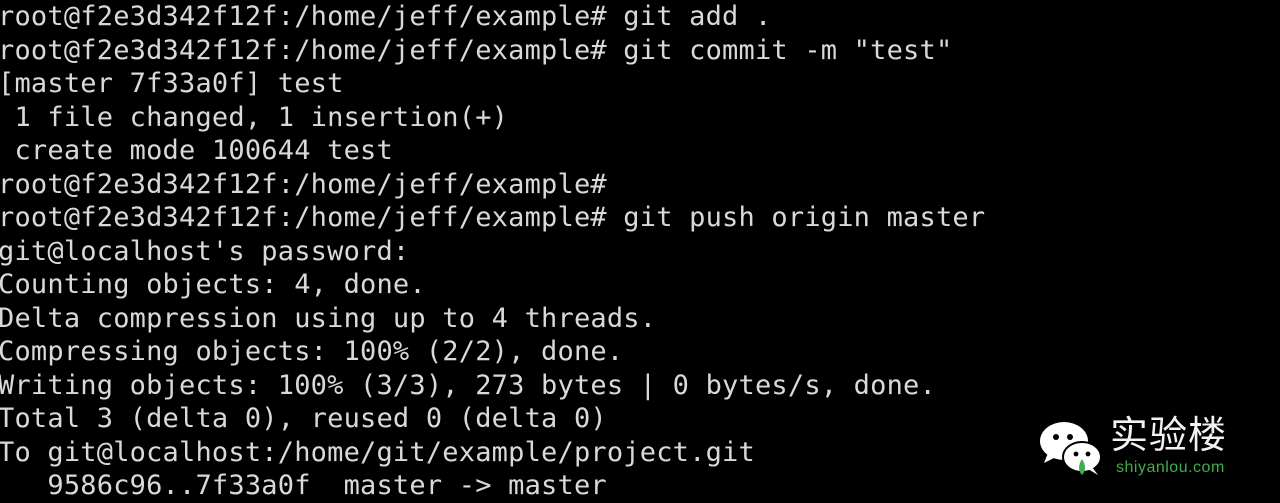 This screenshot has height=503, width=1280. I want to click on watermark-logo: 实验楼 shiyanlou.com, so click(1138, 450).